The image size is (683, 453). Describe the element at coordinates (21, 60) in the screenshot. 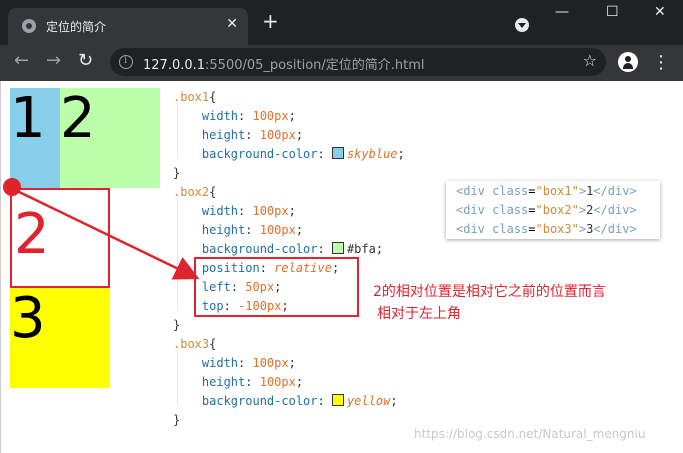

I see `back-button: ←` at that location.